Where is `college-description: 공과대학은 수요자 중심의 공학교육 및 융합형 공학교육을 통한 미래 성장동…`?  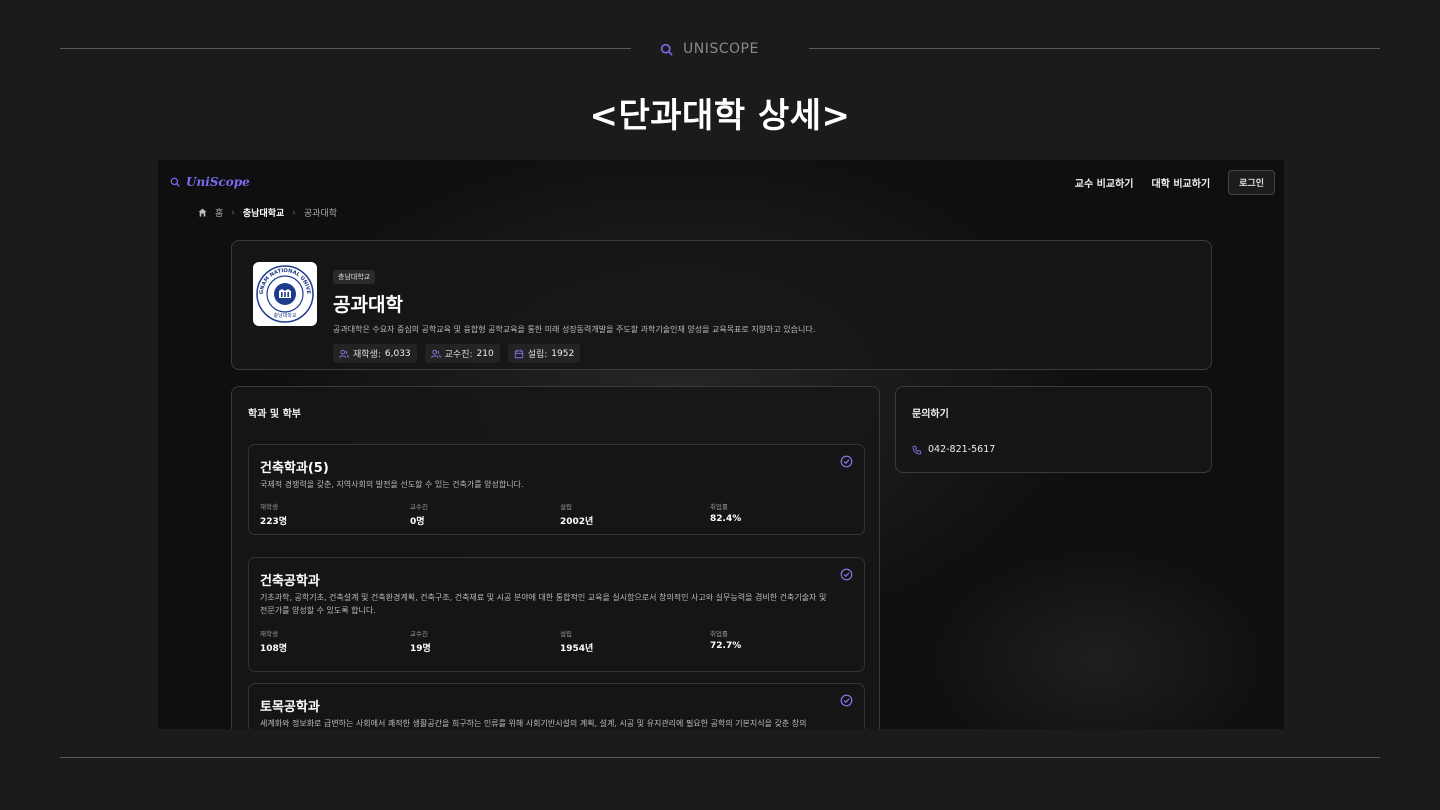
college-description: 공과대학은 수요자 중심의 공학교육 및 융합형 공학교육을 통한 미래 성장동… is located at coordinates (574, 329).